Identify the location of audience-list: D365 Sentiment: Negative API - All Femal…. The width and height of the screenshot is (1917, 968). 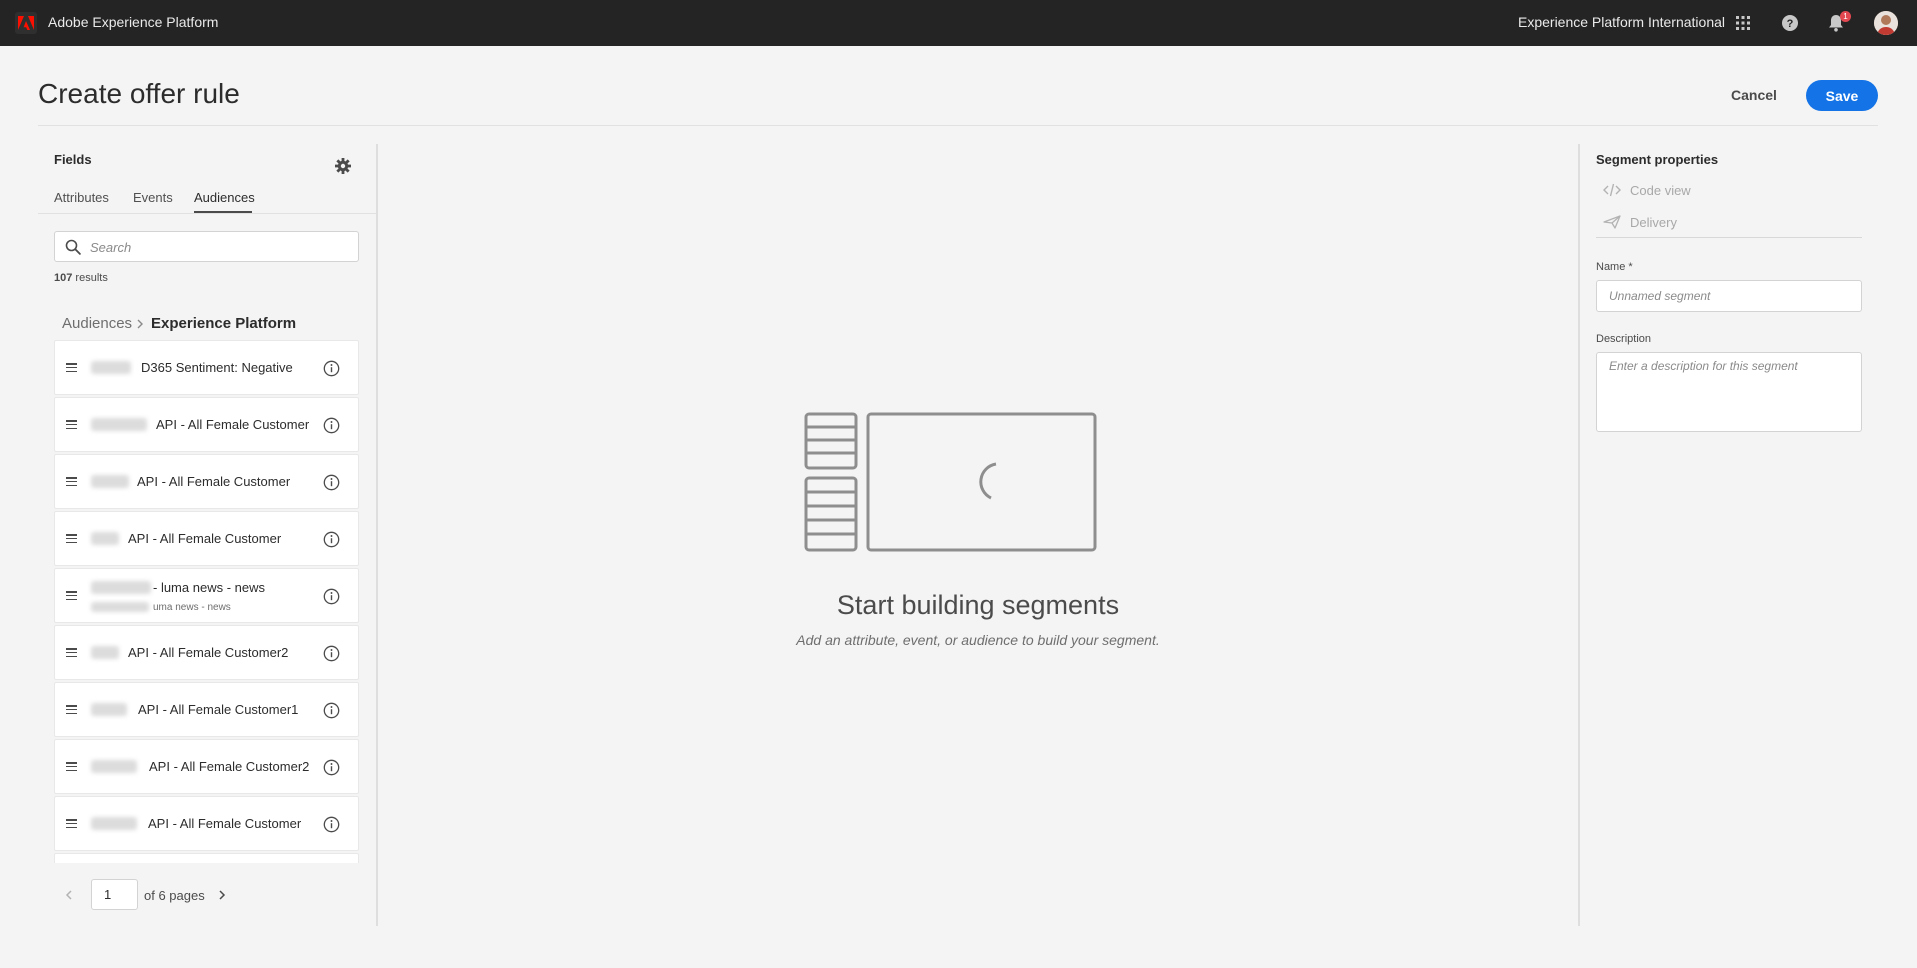
(207, 601).